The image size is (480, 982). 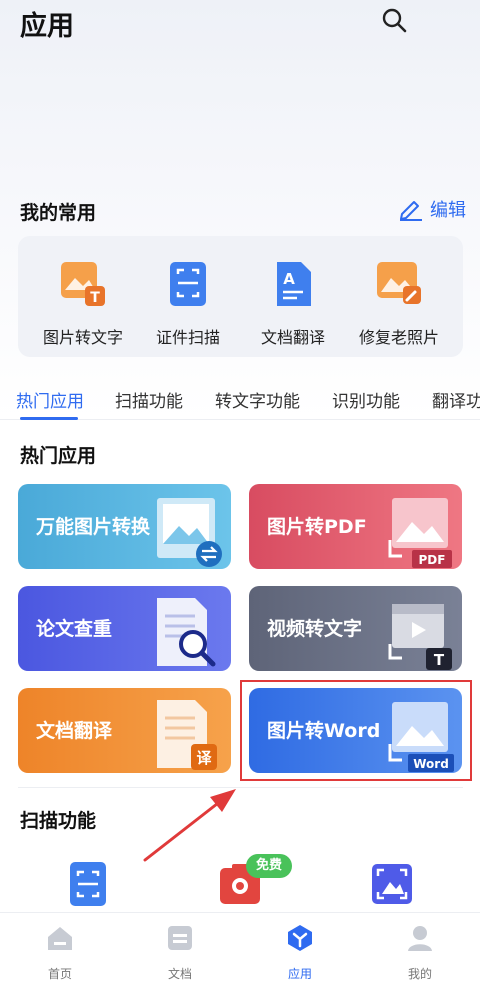 I want to click on photo-repair-icon, so click(x=399, y=283).